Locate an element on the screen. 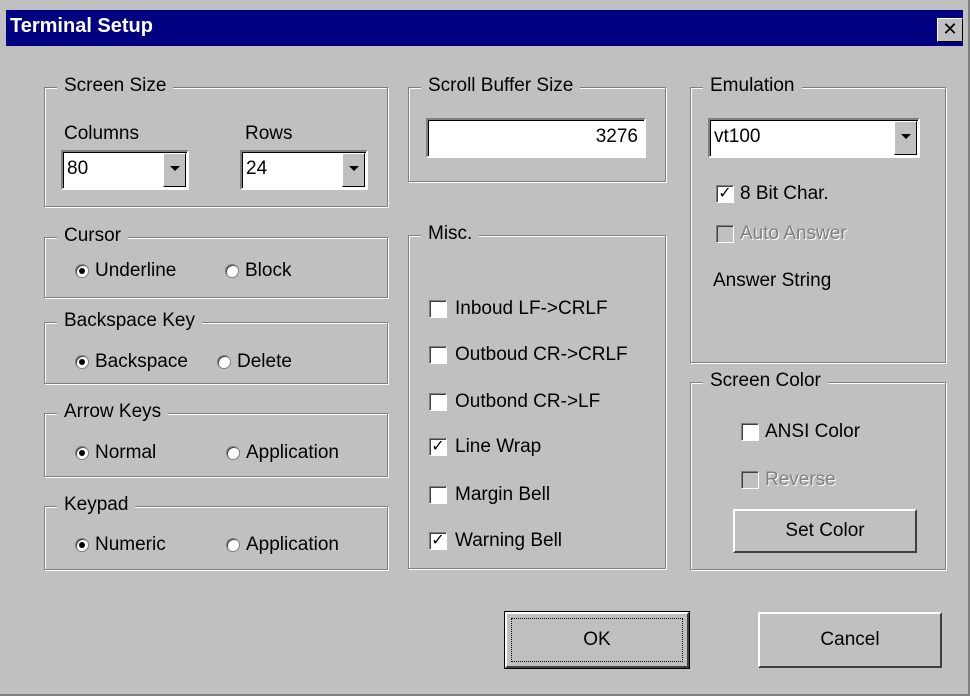  ok-label: OK is located at coordinates (597, 639).